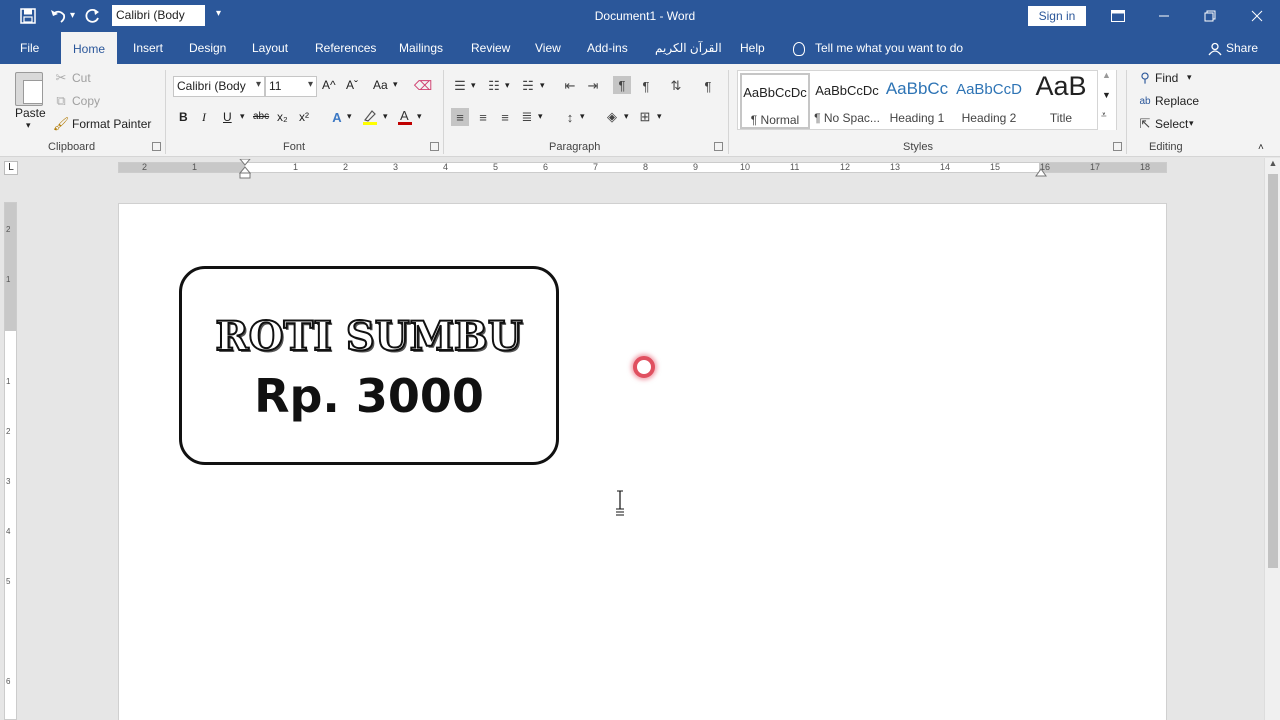 The image size is (1280, 720). What do you see at coordinates (775, 101) in the screenshot?
I see `style-normal: AaBbCcDc ¶ Normal` at bounding box center [775, 101].